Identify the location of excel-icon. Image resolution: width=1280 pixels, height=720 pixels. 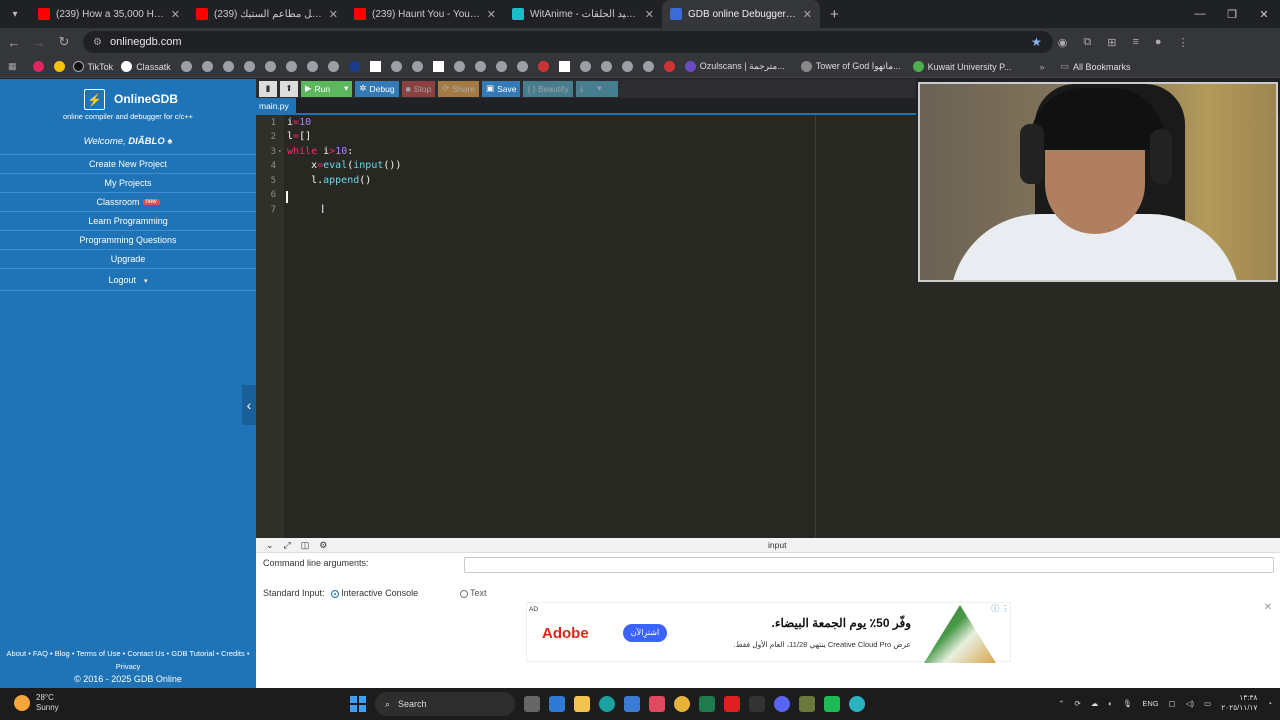
(707, 704).